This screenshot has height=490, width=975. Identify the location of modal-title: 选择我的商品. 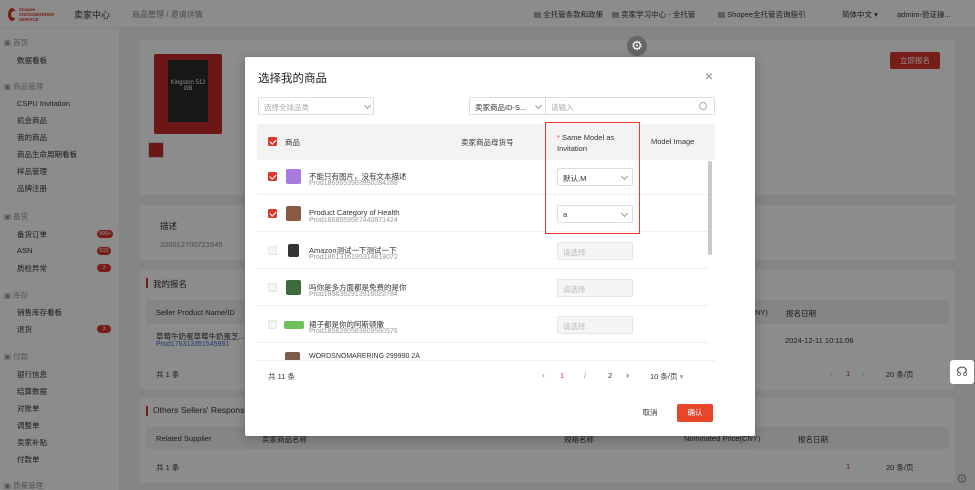
(292, 79).